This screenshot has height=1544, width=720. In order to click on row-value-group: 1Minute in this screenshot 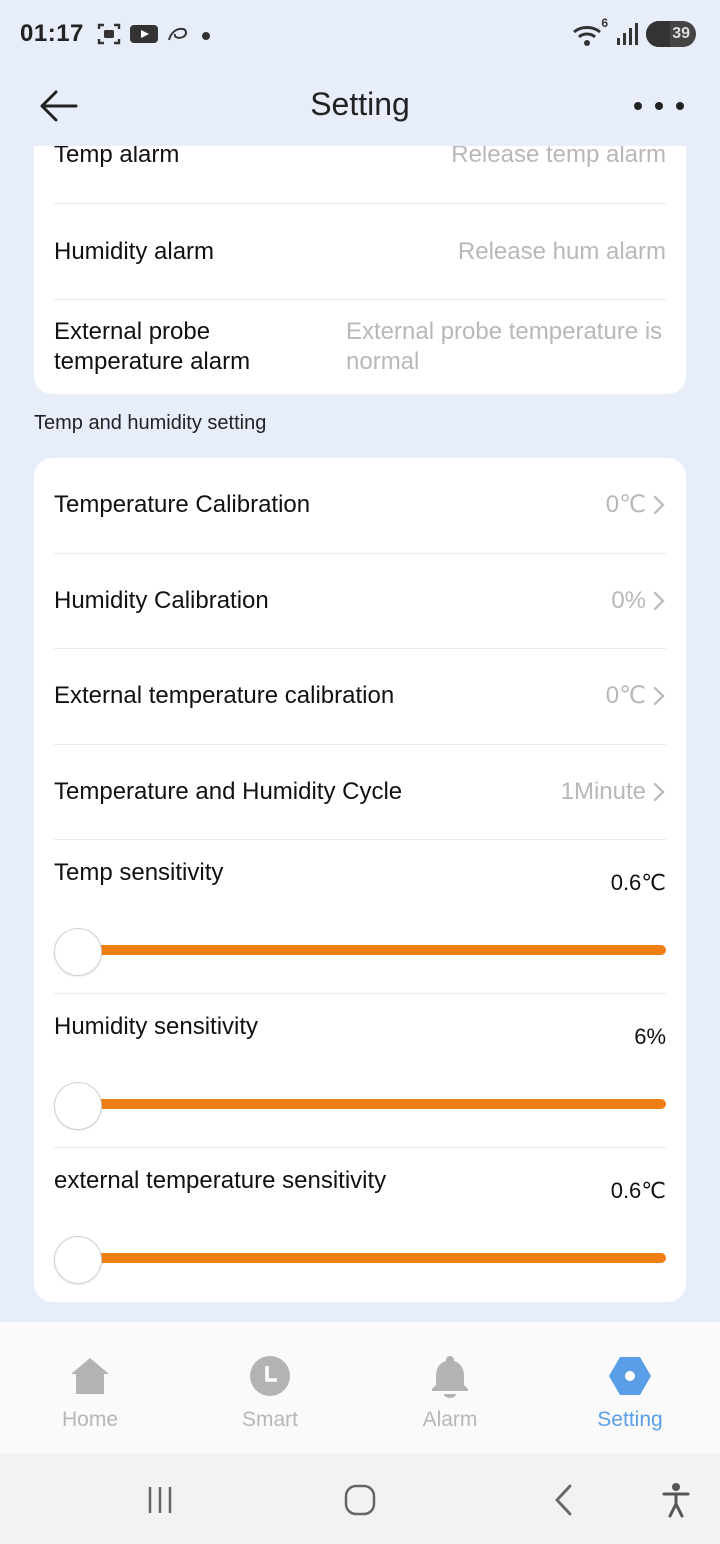, I will do `click(613, 792)`.